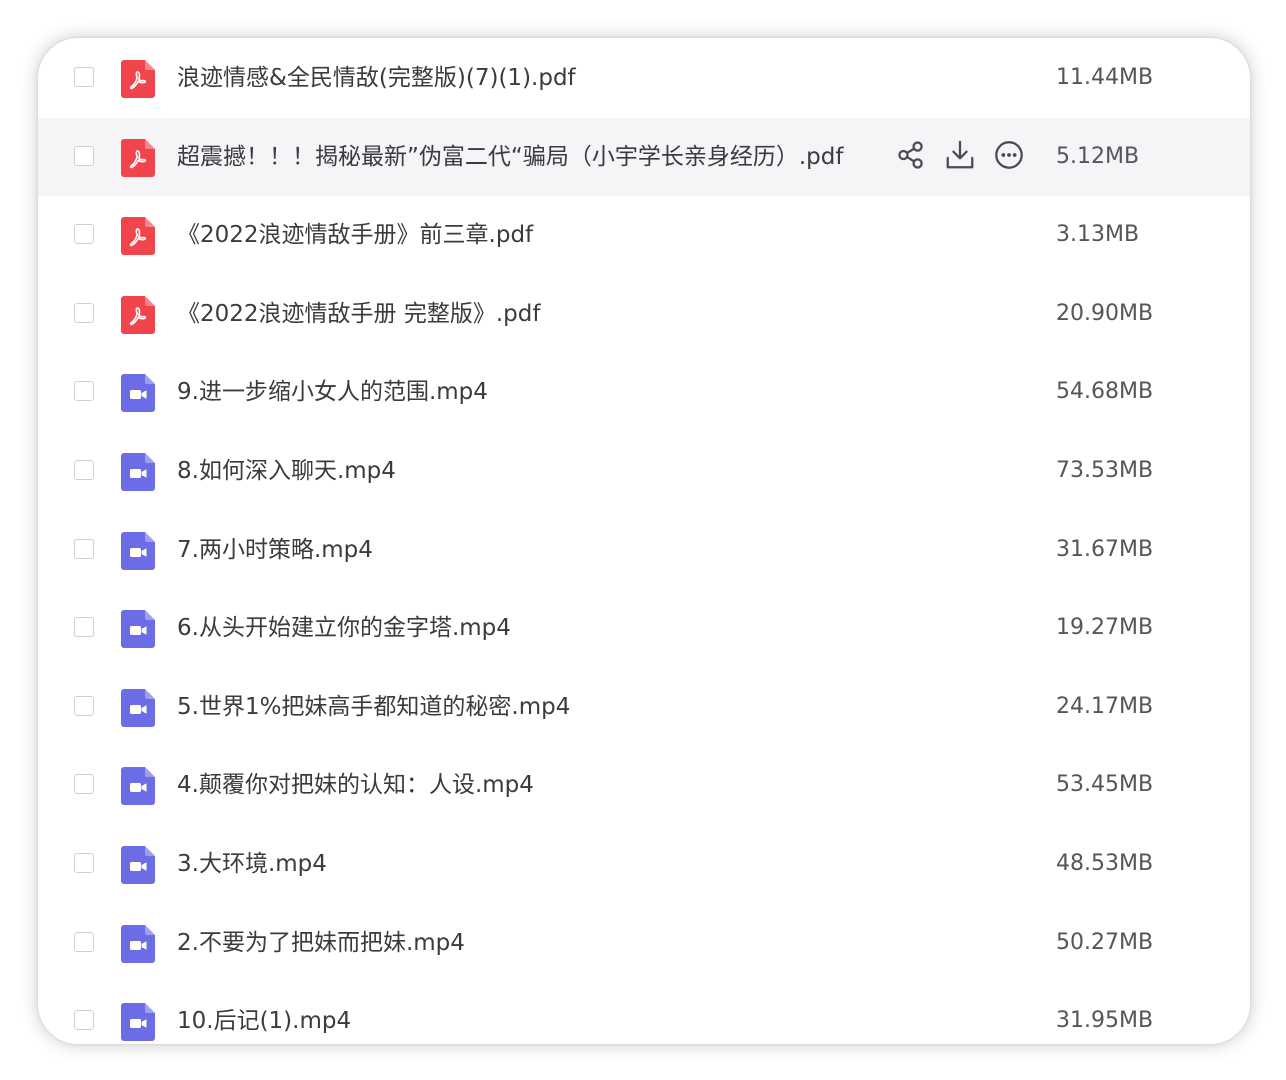 The image size is (1286, 1080). What do you see at coordinates (373, 707) in the screenshot?
I see `file-name: 5.世界1%把妹高手都知道的秘密.mp4` at bounding box center [373, 707].